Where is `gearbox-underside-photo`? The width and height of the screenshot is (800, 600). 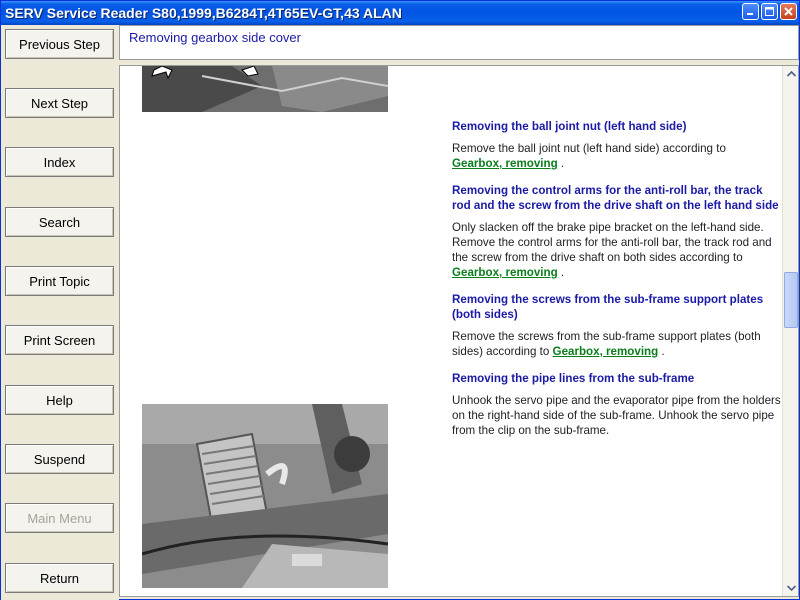
gearbox-underside-photo is located at coordinates (265, 496).